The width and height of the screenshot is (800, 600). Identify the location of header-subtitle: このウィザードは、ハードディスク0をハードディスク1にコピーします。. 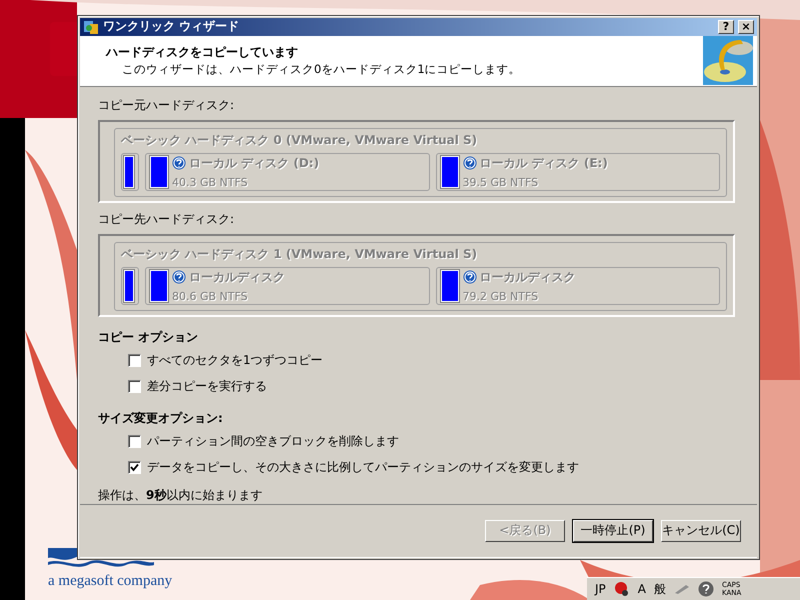
(321, 70).